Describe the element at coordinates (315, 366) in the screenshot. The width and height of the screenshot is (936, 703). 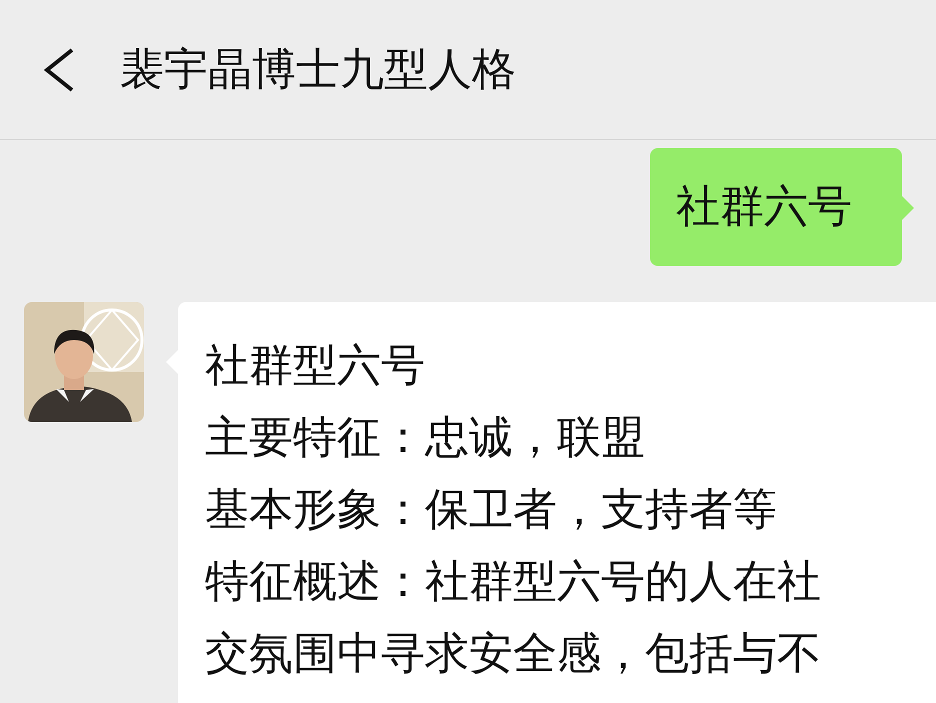
I see `message-text: 社群型六号` at that location.